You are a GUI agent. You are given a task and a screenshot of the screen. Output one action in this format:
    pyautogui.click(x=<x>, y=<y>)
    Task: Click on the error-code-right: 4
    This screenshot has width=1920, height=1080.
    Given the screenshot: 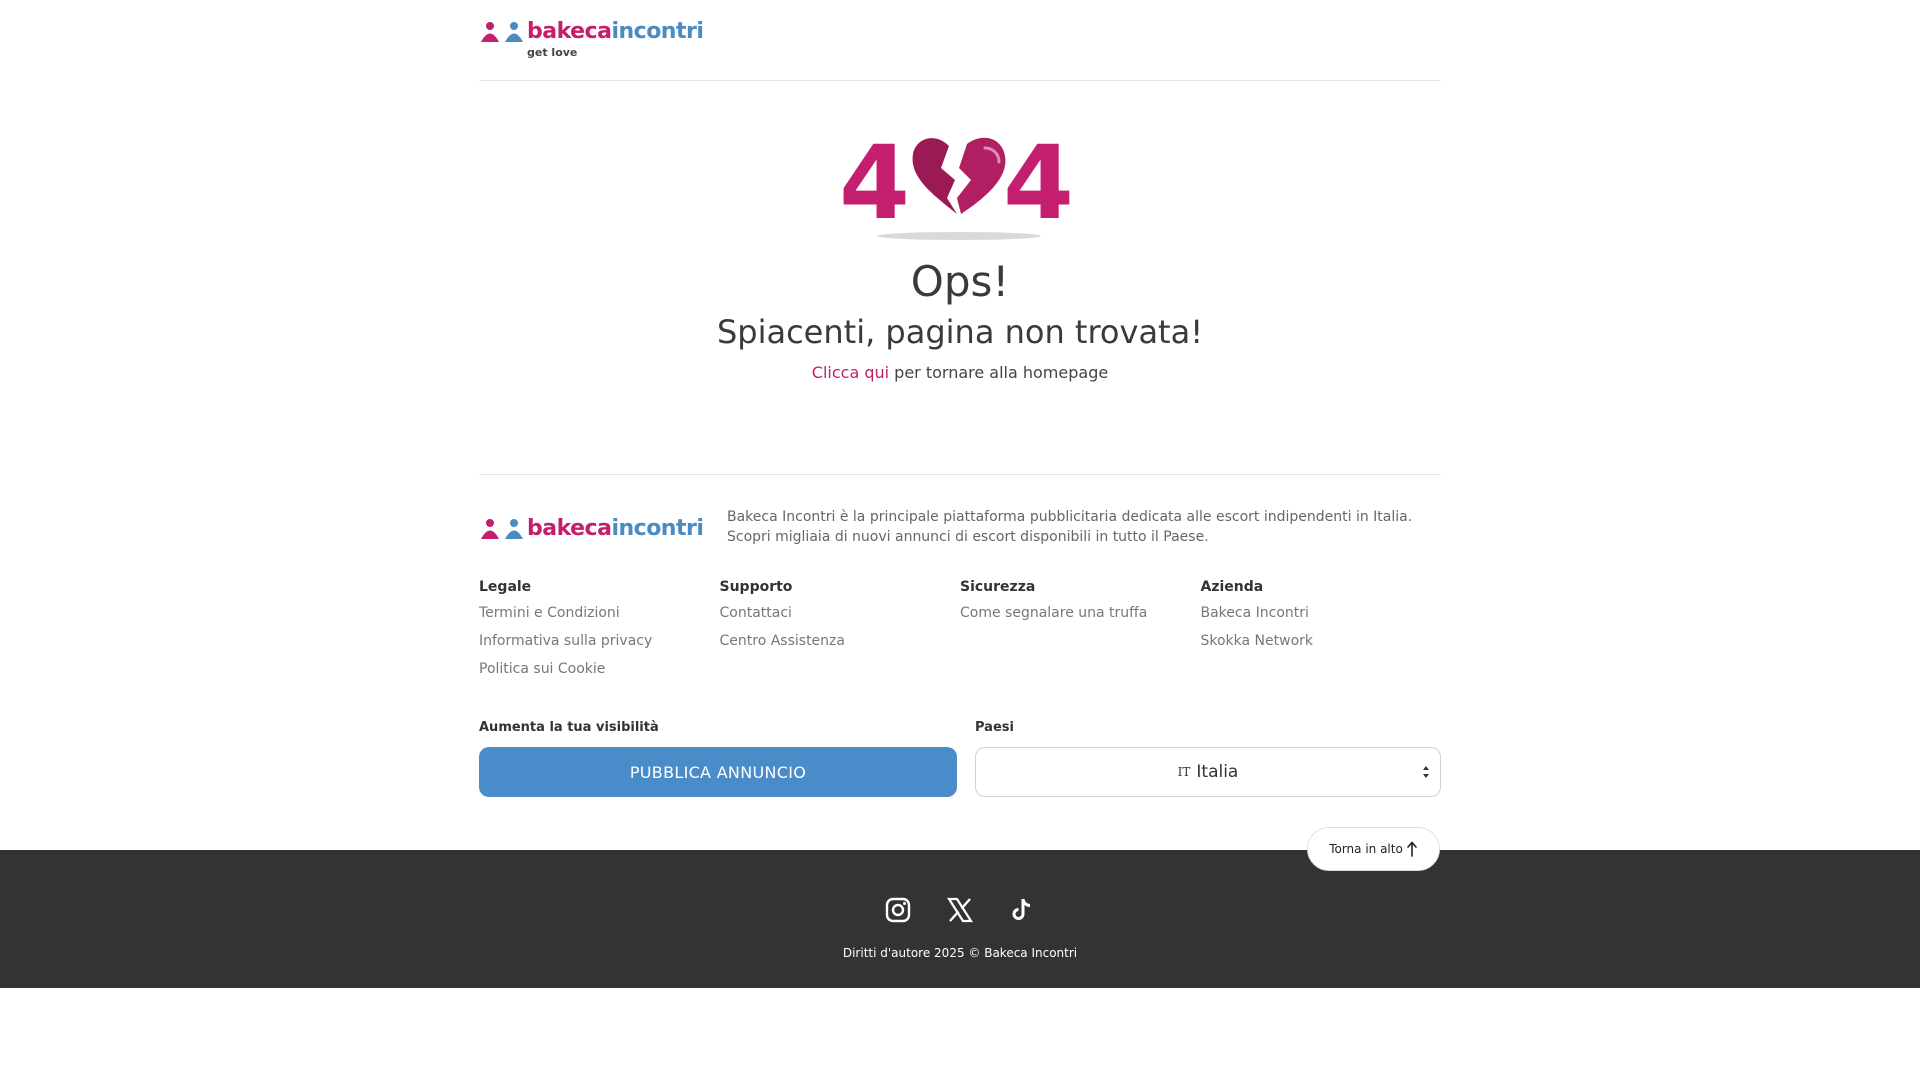 What is the action you would take?
    pyautogui.click(x=1038, y=184)
    